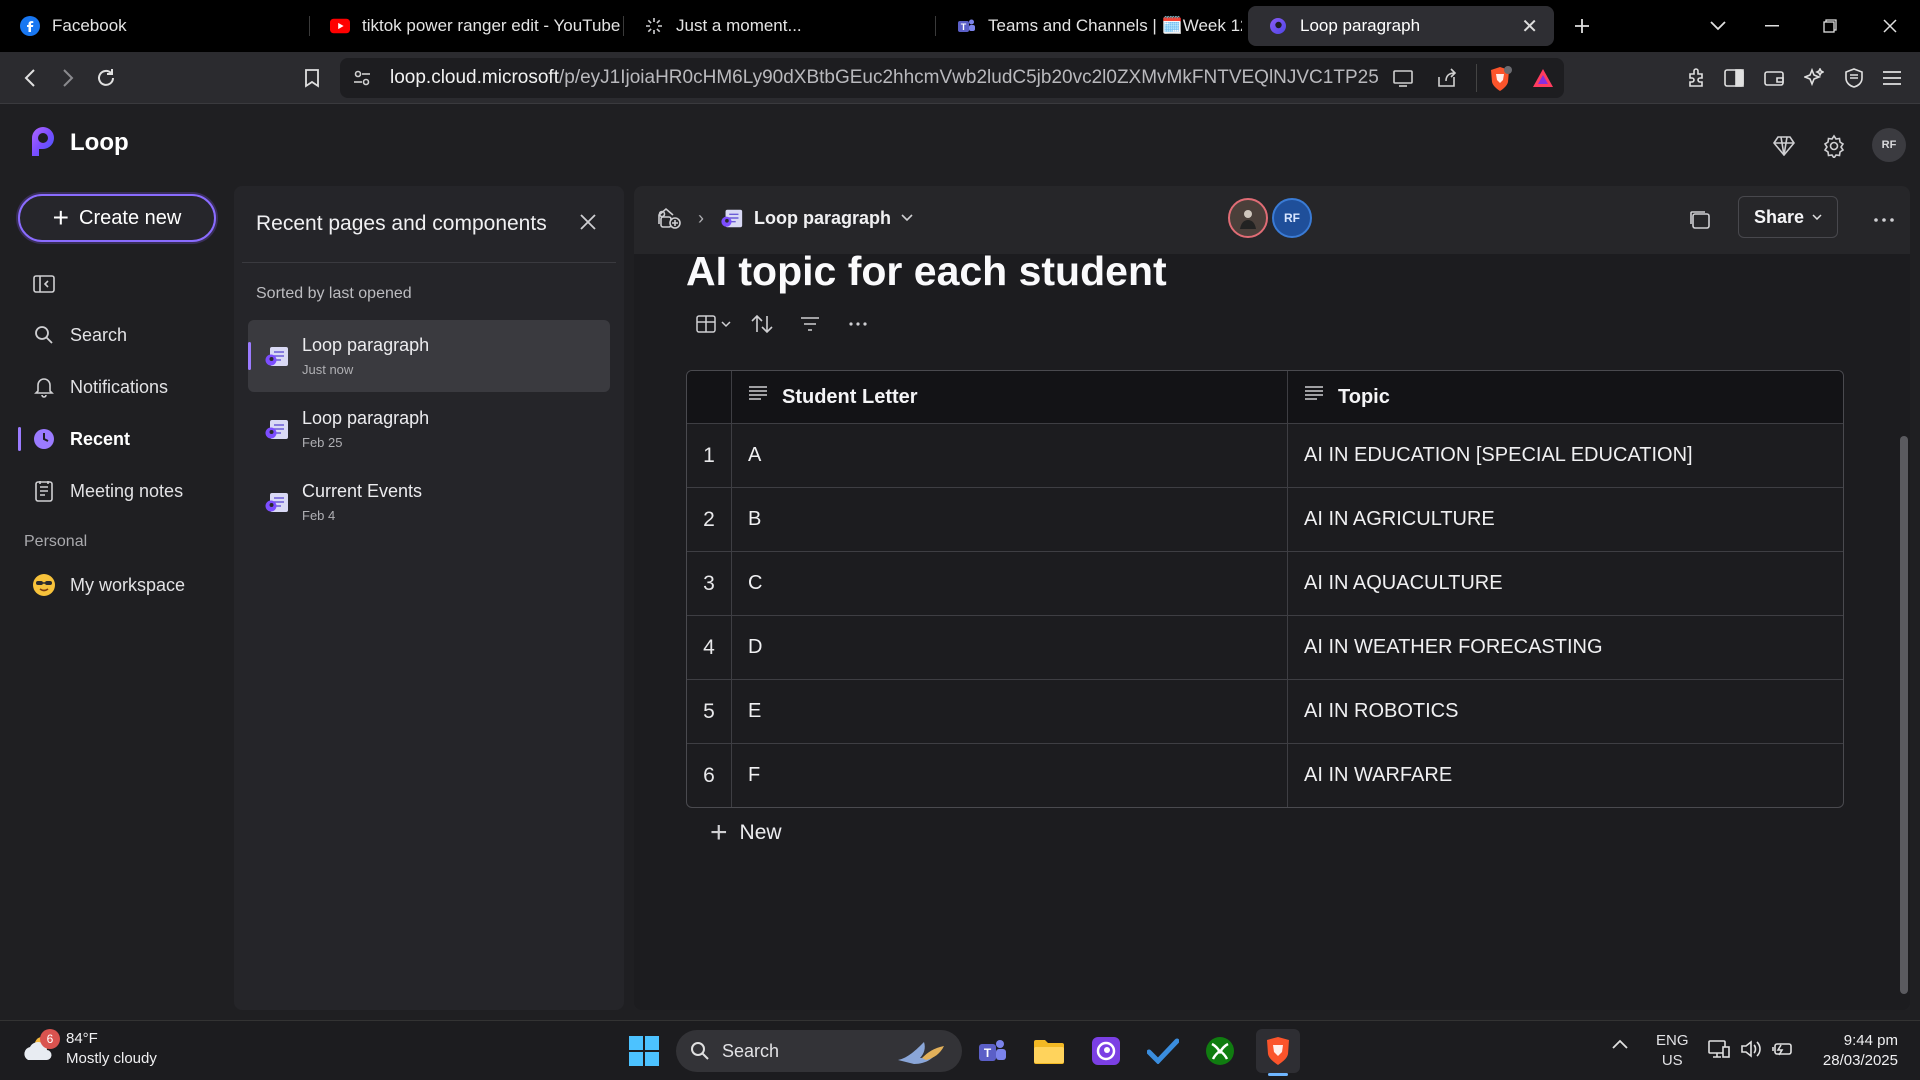 Image resolution: width=1920 pixels, height=1080 pixels. Describe the element at coordinates (124, 284) in the screenshot. I see `collapse-nav-button` at that location.